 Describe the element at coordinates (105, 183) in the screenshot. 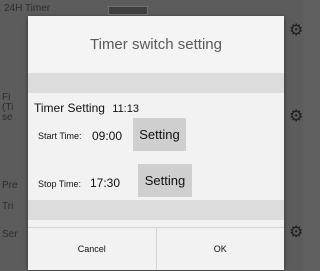

I see `stop-time-value: 17:30` at that location.